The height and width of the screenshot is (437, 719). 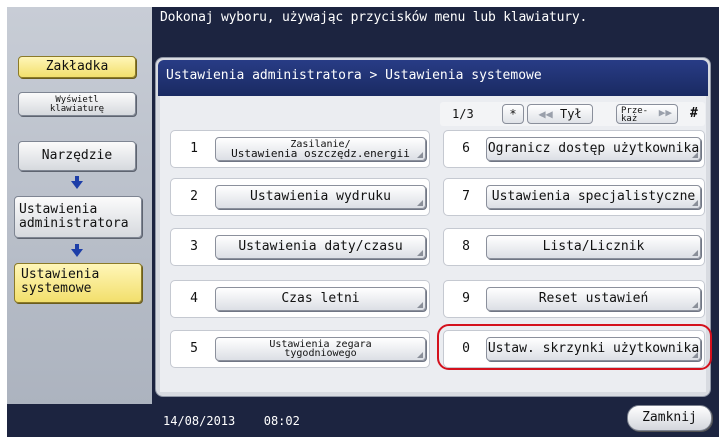 What do you see at coordinates (194, 196) in the screenshot?
I see `menu-number-2: 2` at bounding box center [194, 196].